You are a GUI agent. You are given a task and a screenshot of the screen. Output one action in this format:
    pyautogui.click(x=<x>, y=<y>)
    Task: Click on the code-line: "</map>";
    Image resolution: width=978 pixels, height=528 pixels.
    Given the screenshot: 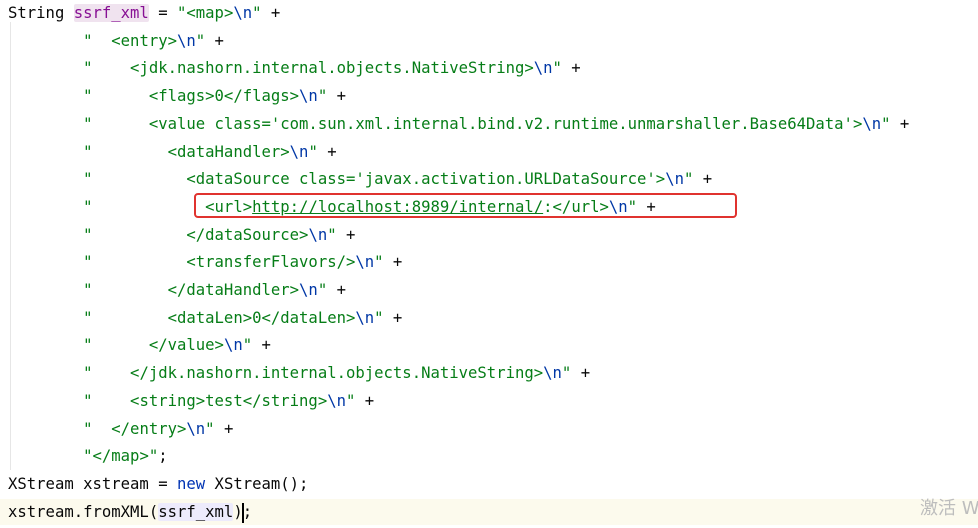 What is the action you would take?
    pyautogui.click(x=84, y=456)
    